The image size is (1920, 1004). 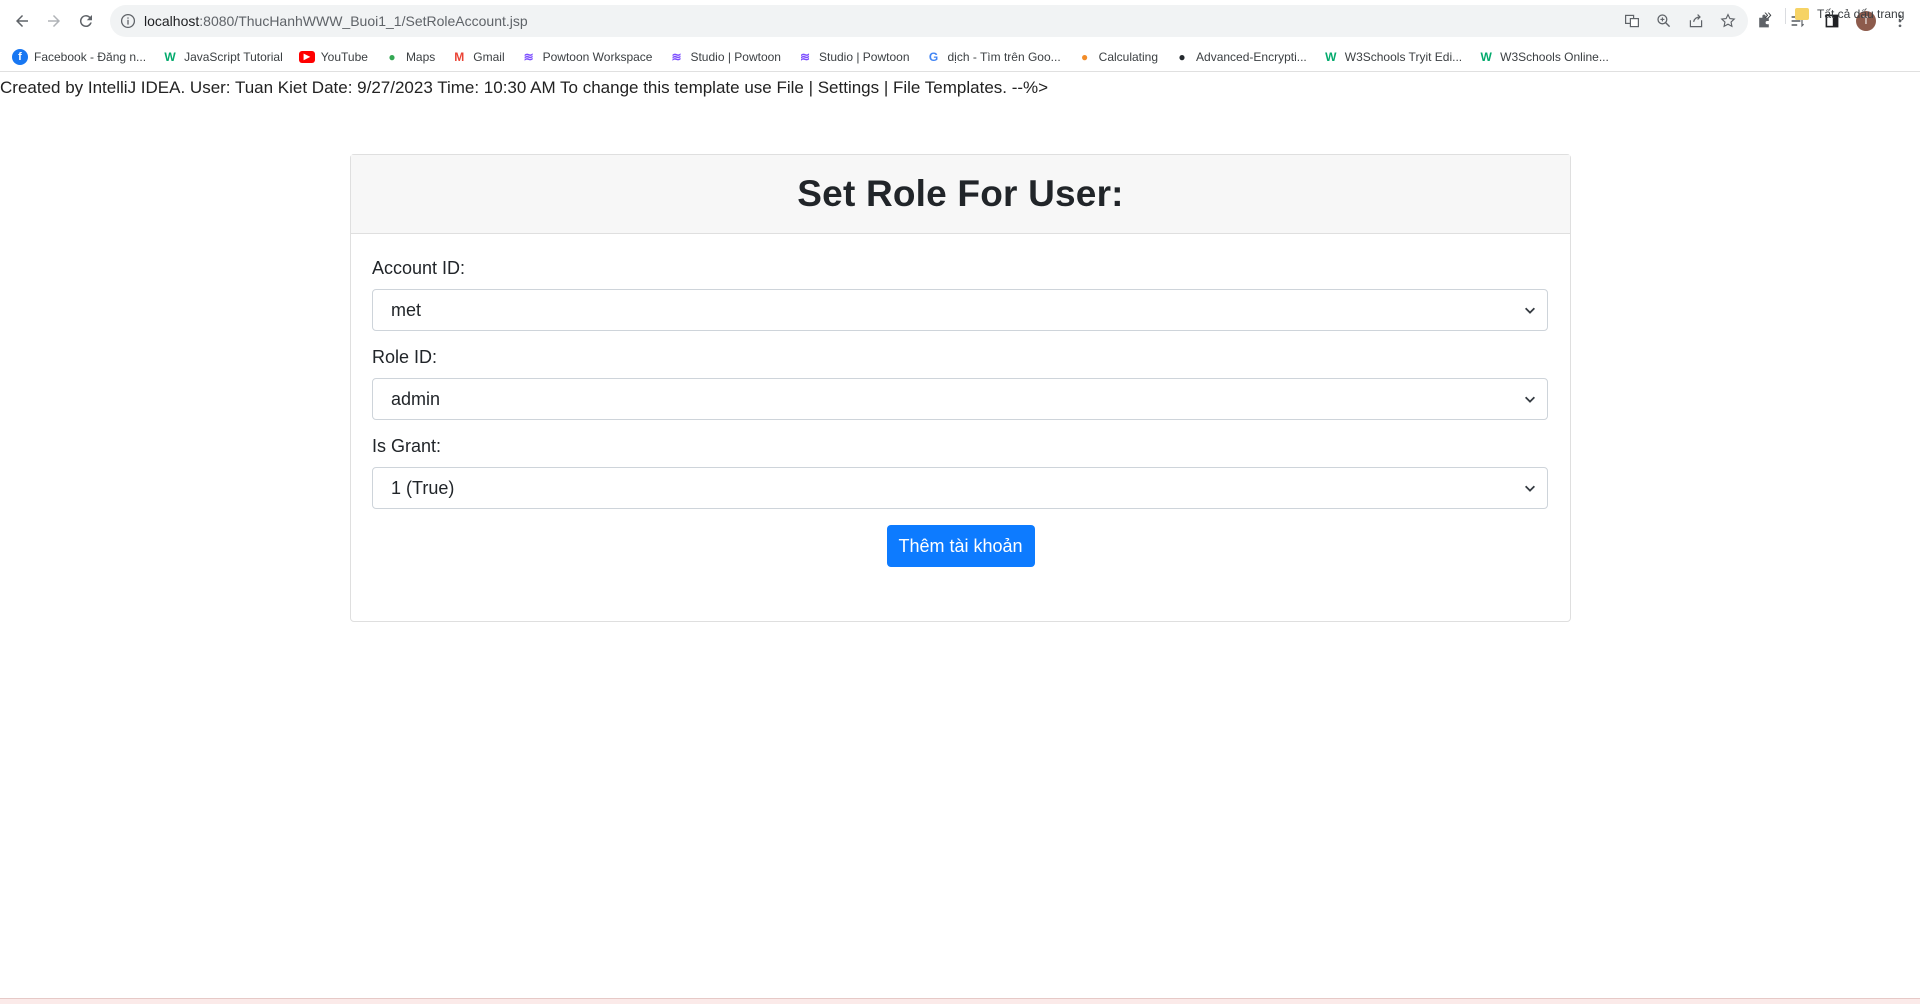 I want to click on account-field-group: Account ID: met, so click(x=960, y=294).